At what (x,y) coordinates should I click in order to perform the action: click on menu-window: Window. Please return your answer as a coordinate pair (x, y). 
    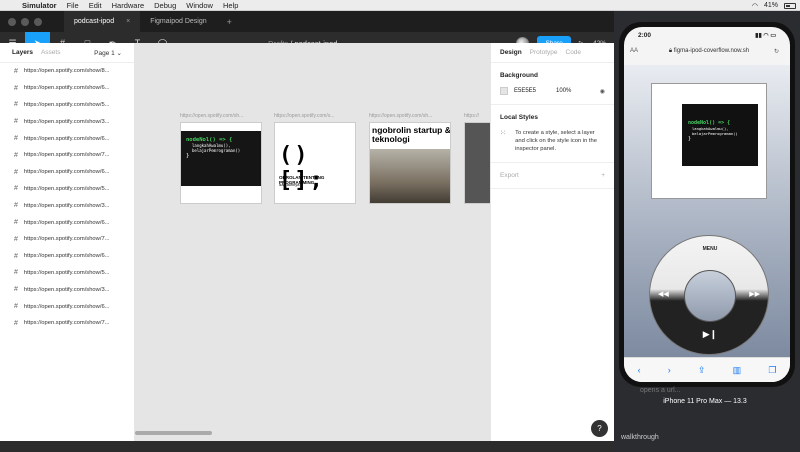
    Looking at the image, I should click on (199, 5).